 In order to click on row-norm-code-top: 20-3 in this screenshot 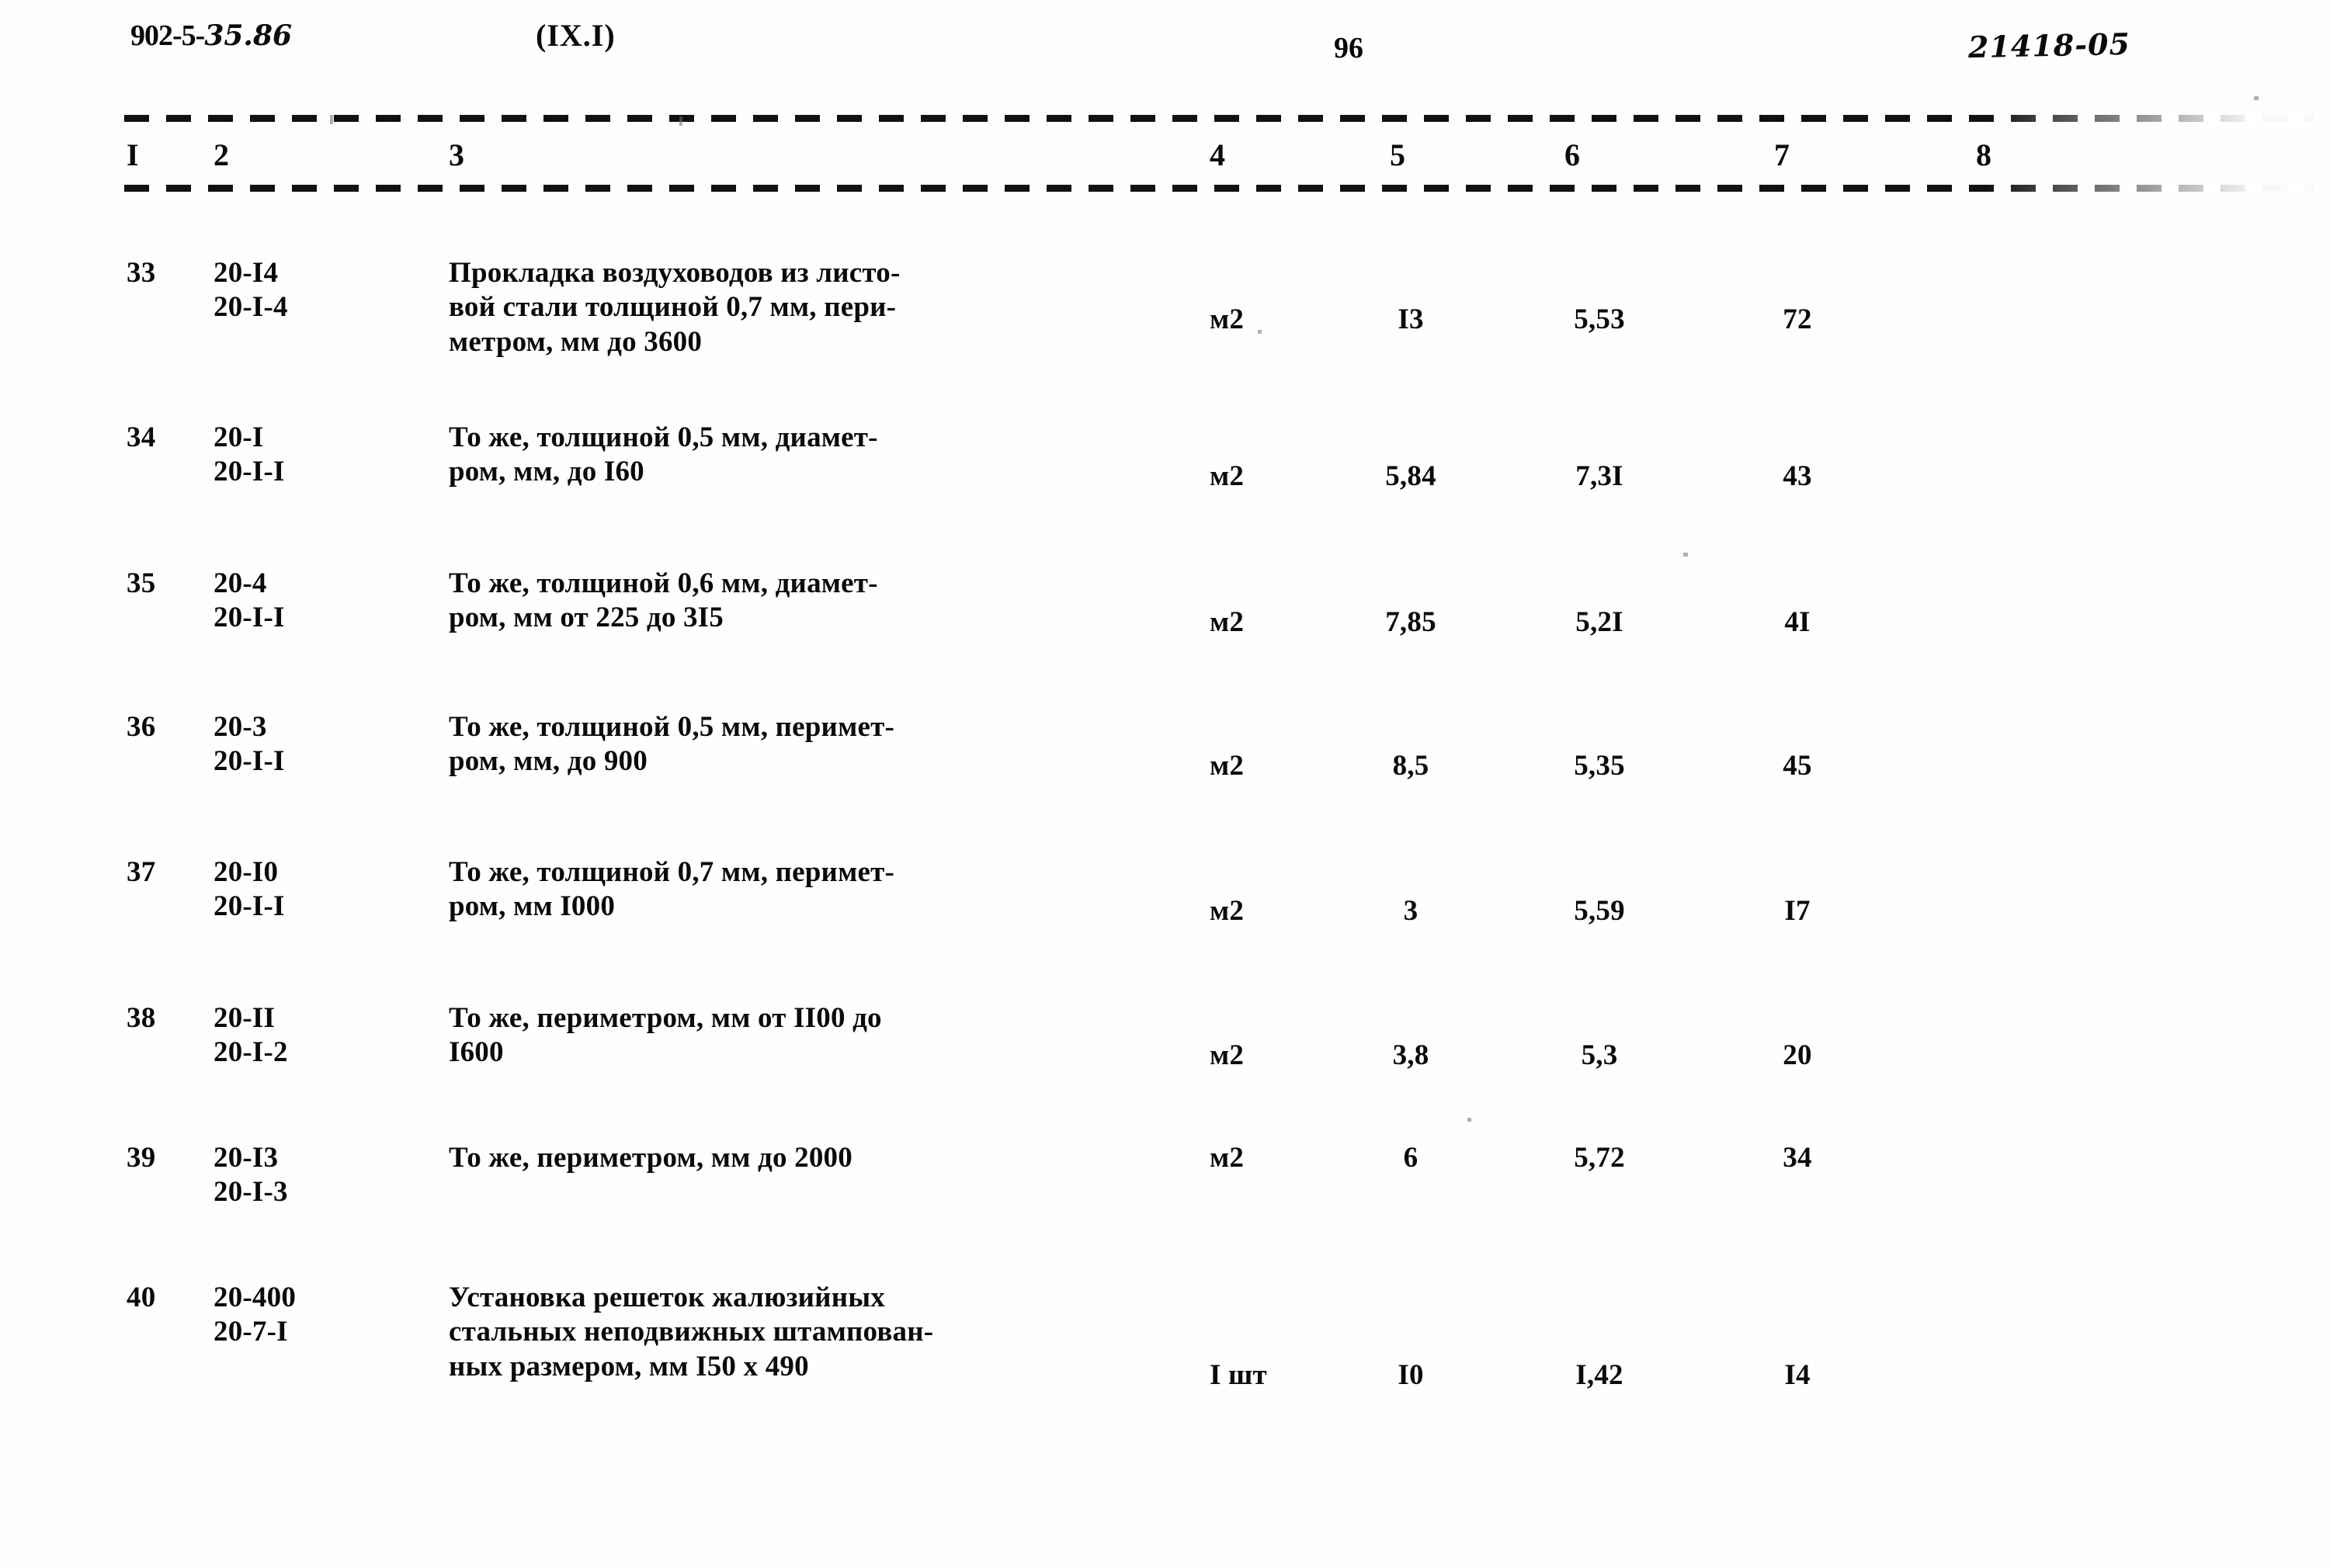, I will do `click(241, 727)`.